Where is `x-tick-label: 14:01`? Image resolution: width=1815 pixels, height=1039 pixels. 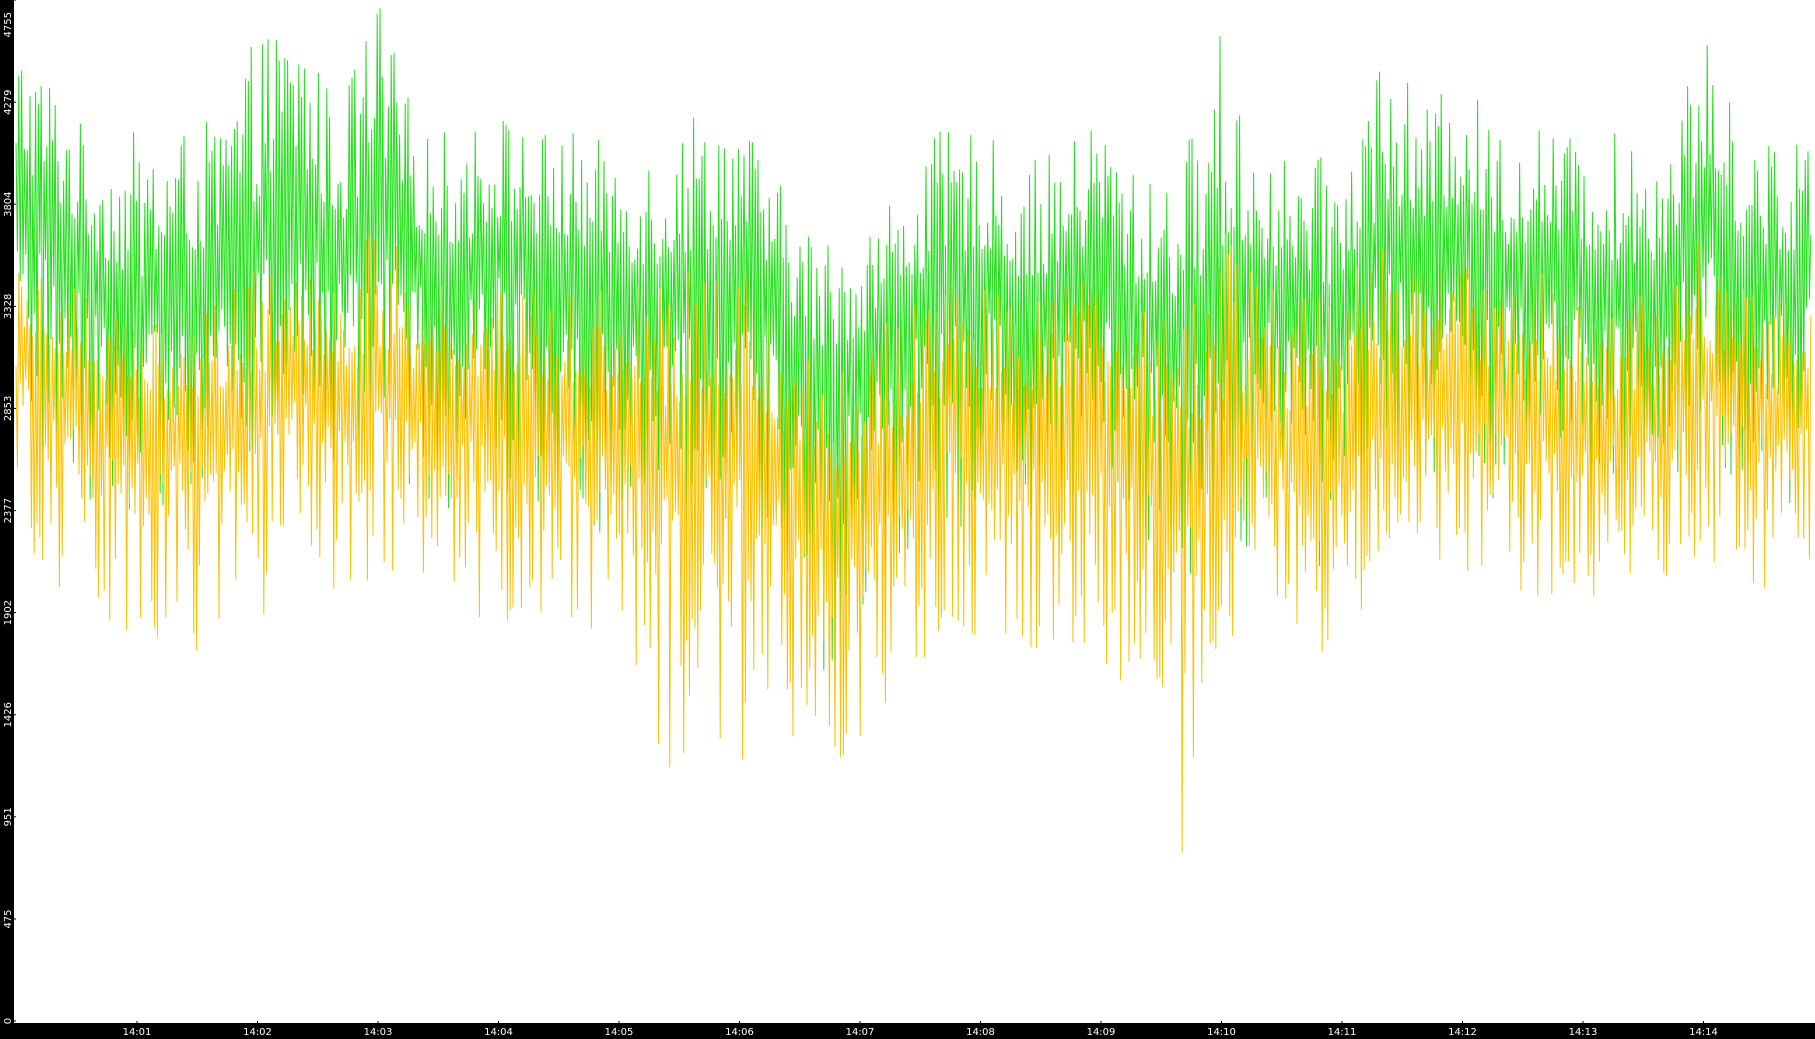
x-tick-label: 14:01 is located at coordinates (137, 1032).